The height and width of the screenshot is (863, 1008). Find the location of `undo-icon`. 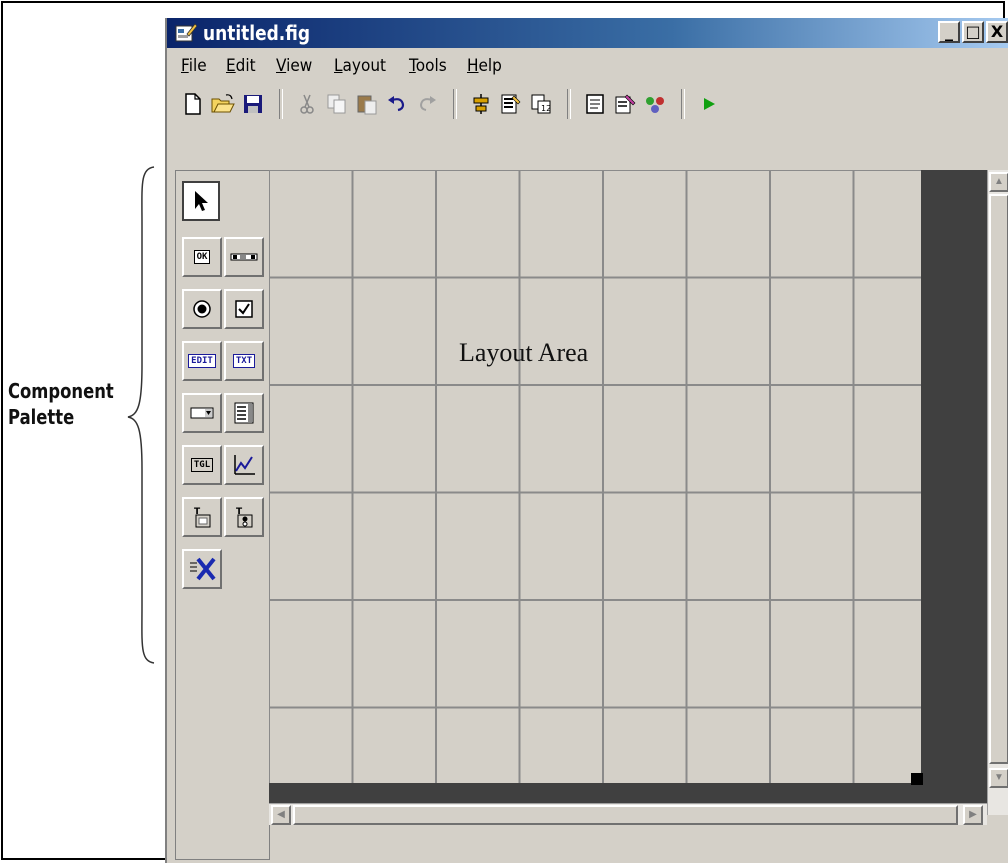

undo-icon is located at coordinates (396, 104).